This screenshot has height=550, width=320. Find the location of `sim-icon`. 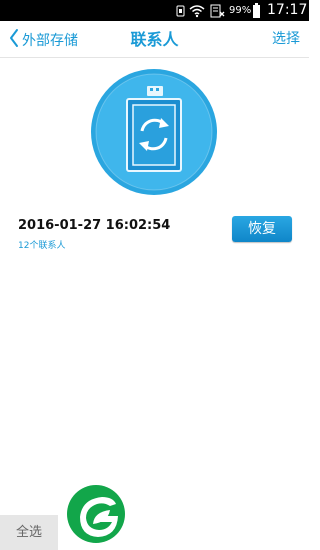

sim-icon is located at coordinates (181, 10).